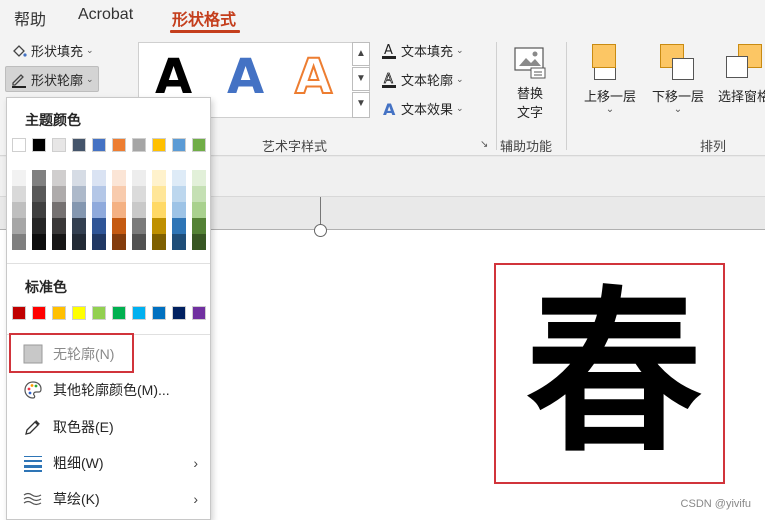  What do you see at coordinates (313, 77) in the screenshot?
I see `wordart-style-orange-outline: A` at bounding box center [313, 77].